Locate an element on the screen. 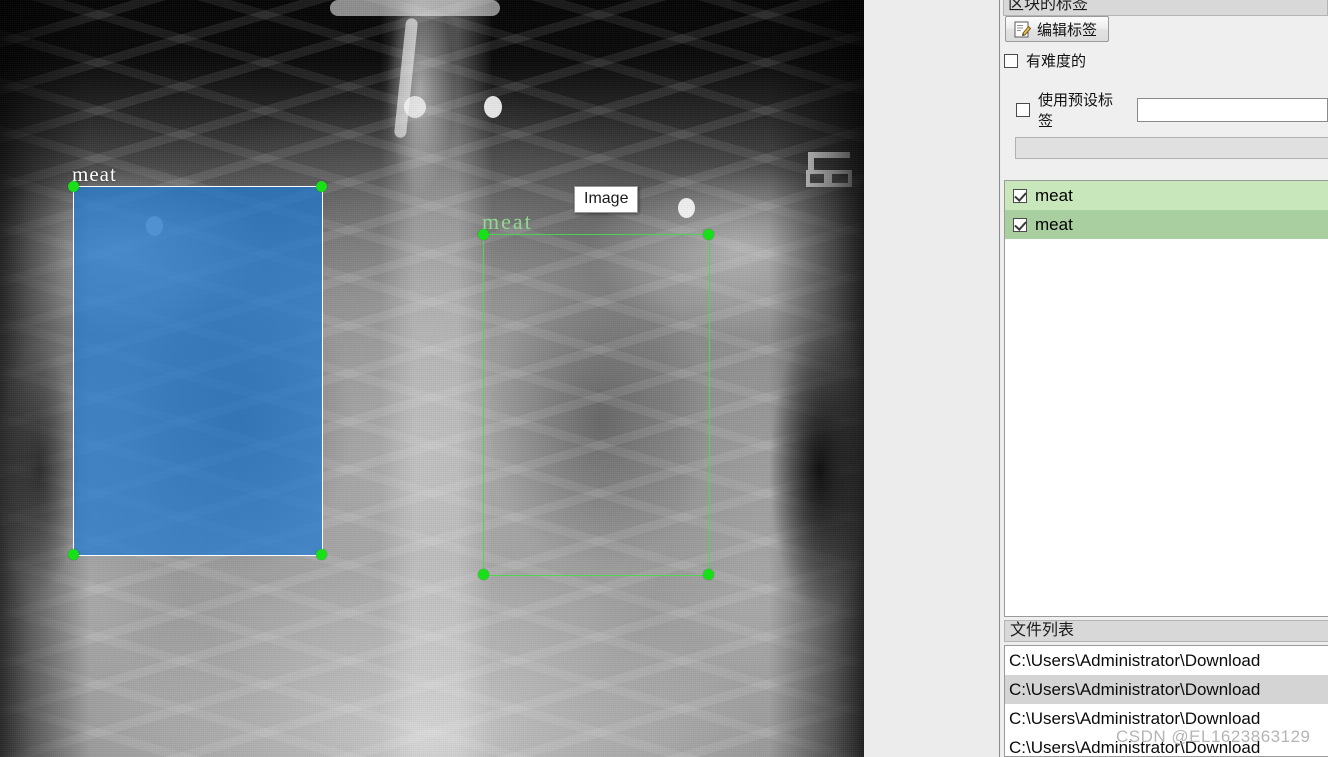 The height and width of the screenshot is (757, 1328). difficult-checkbox is located at coordinates (1011, 60).